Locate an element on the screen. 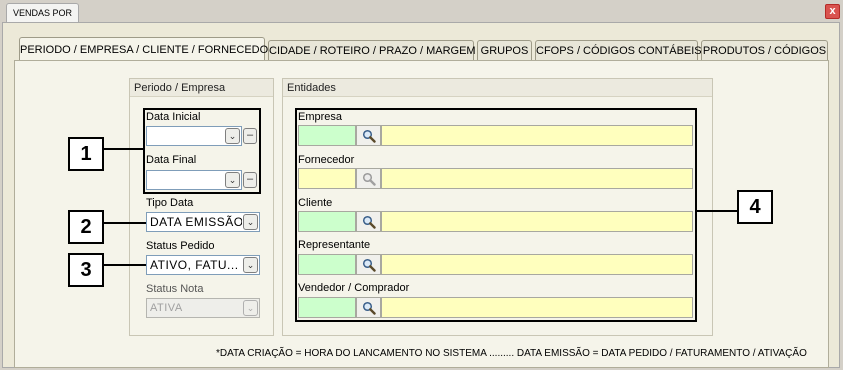  callout-3-line is located at coordinates (125, 265).